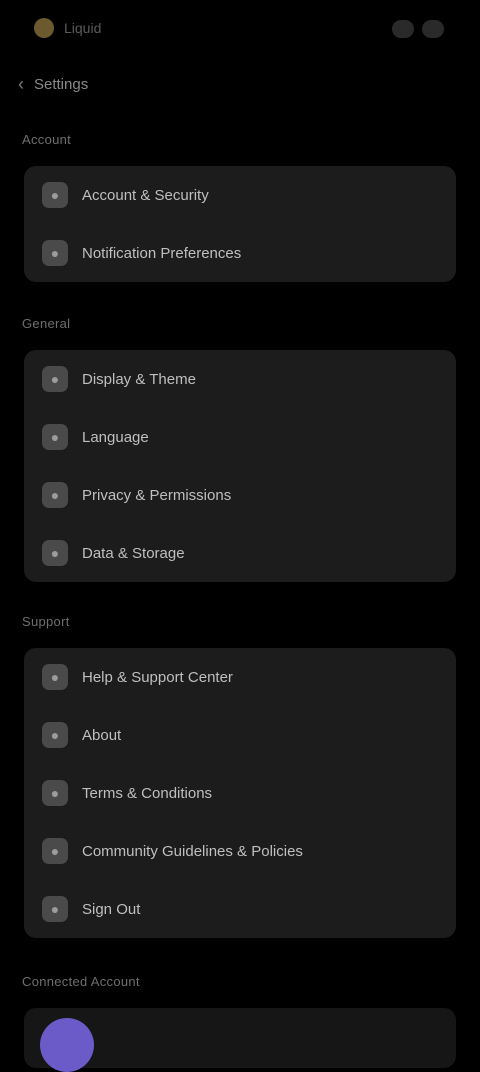  What do you see at coordinates (55, 553) in the screenshot?
I see `database-icon: ●` at bounding box center [55, 553].